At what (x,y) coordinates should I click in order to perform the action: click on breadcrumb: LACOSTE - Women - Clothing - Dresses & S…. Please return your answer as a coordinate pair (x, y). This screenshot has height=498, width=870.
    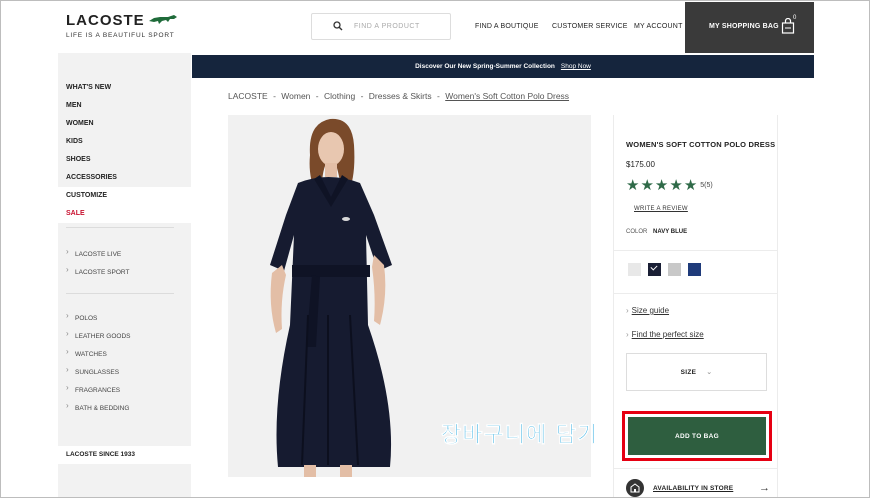
    Looking at the image, I should click on (398, 96).